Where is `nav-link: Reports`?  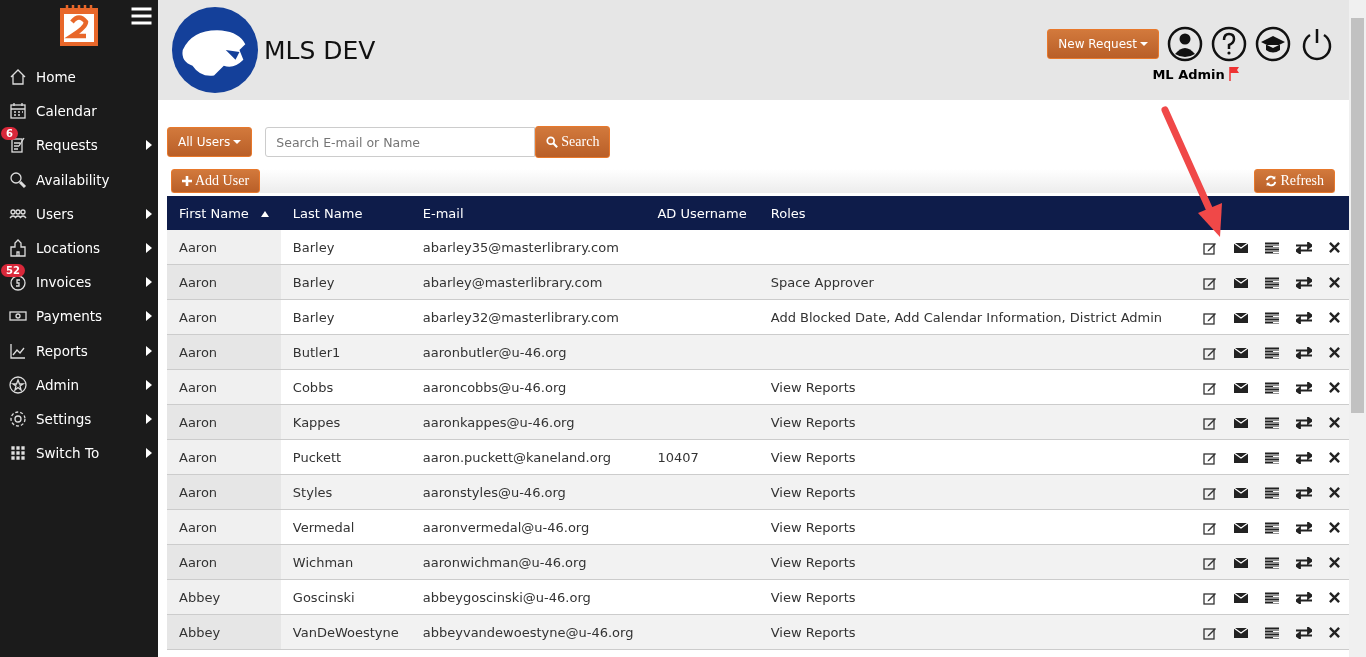 nav-link: Reports is located at coordinates (91, 350).